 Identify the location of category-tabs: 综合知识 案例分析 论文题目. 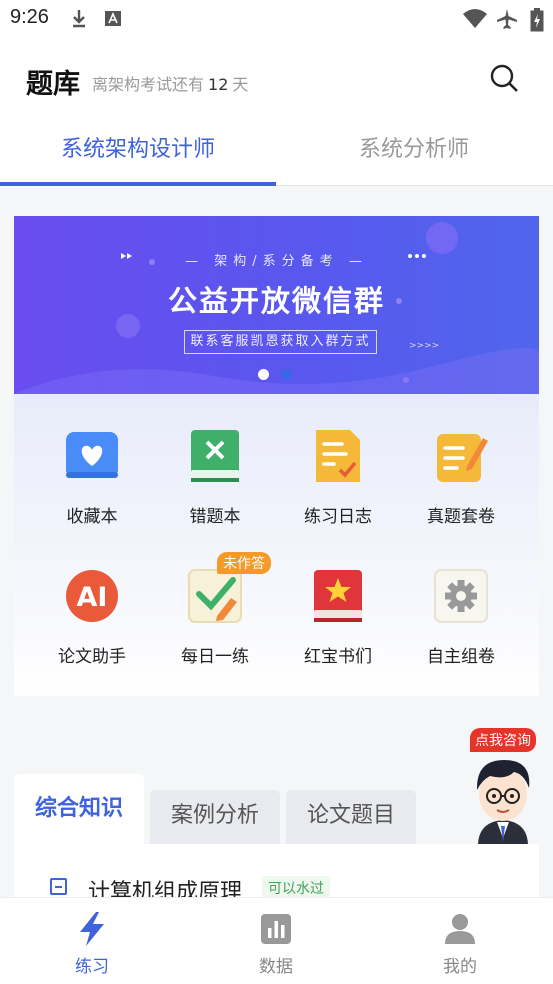
(276, 809).